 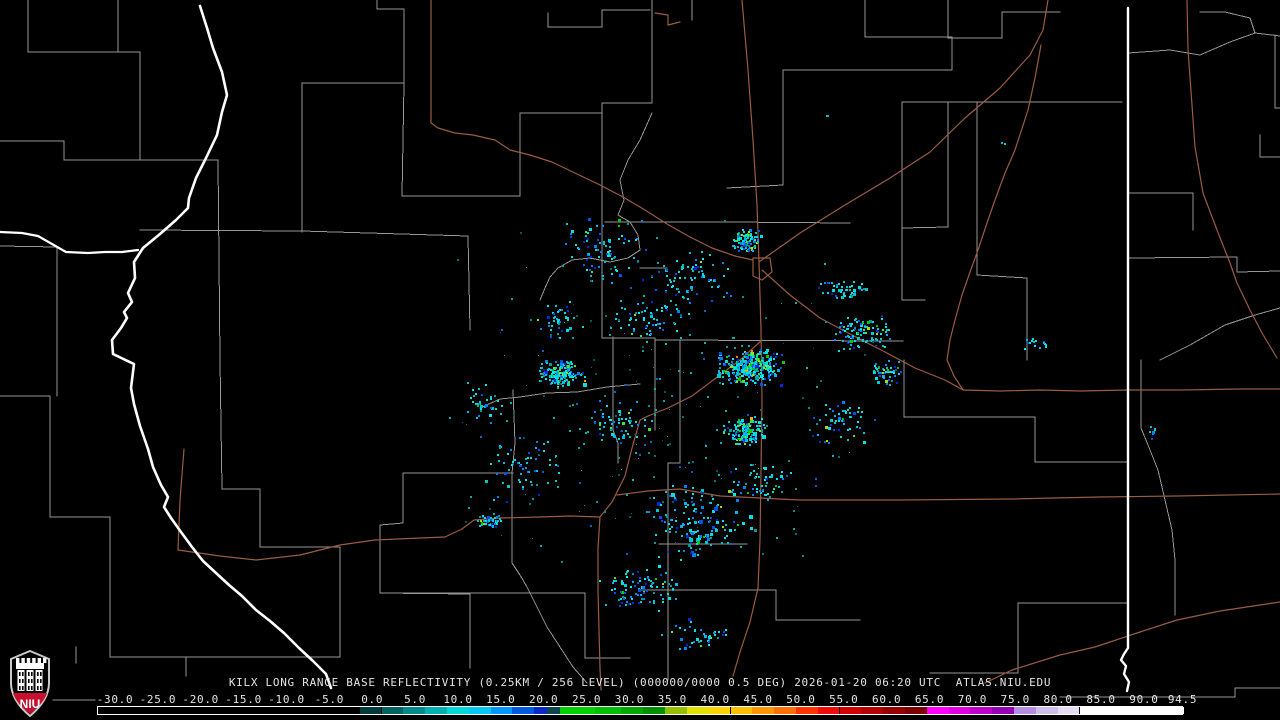 What do you see at coordinates (286, 699) in the screenshot?
I see `colorbar-tick-label: -10.0` at bounding box center [286, 699].